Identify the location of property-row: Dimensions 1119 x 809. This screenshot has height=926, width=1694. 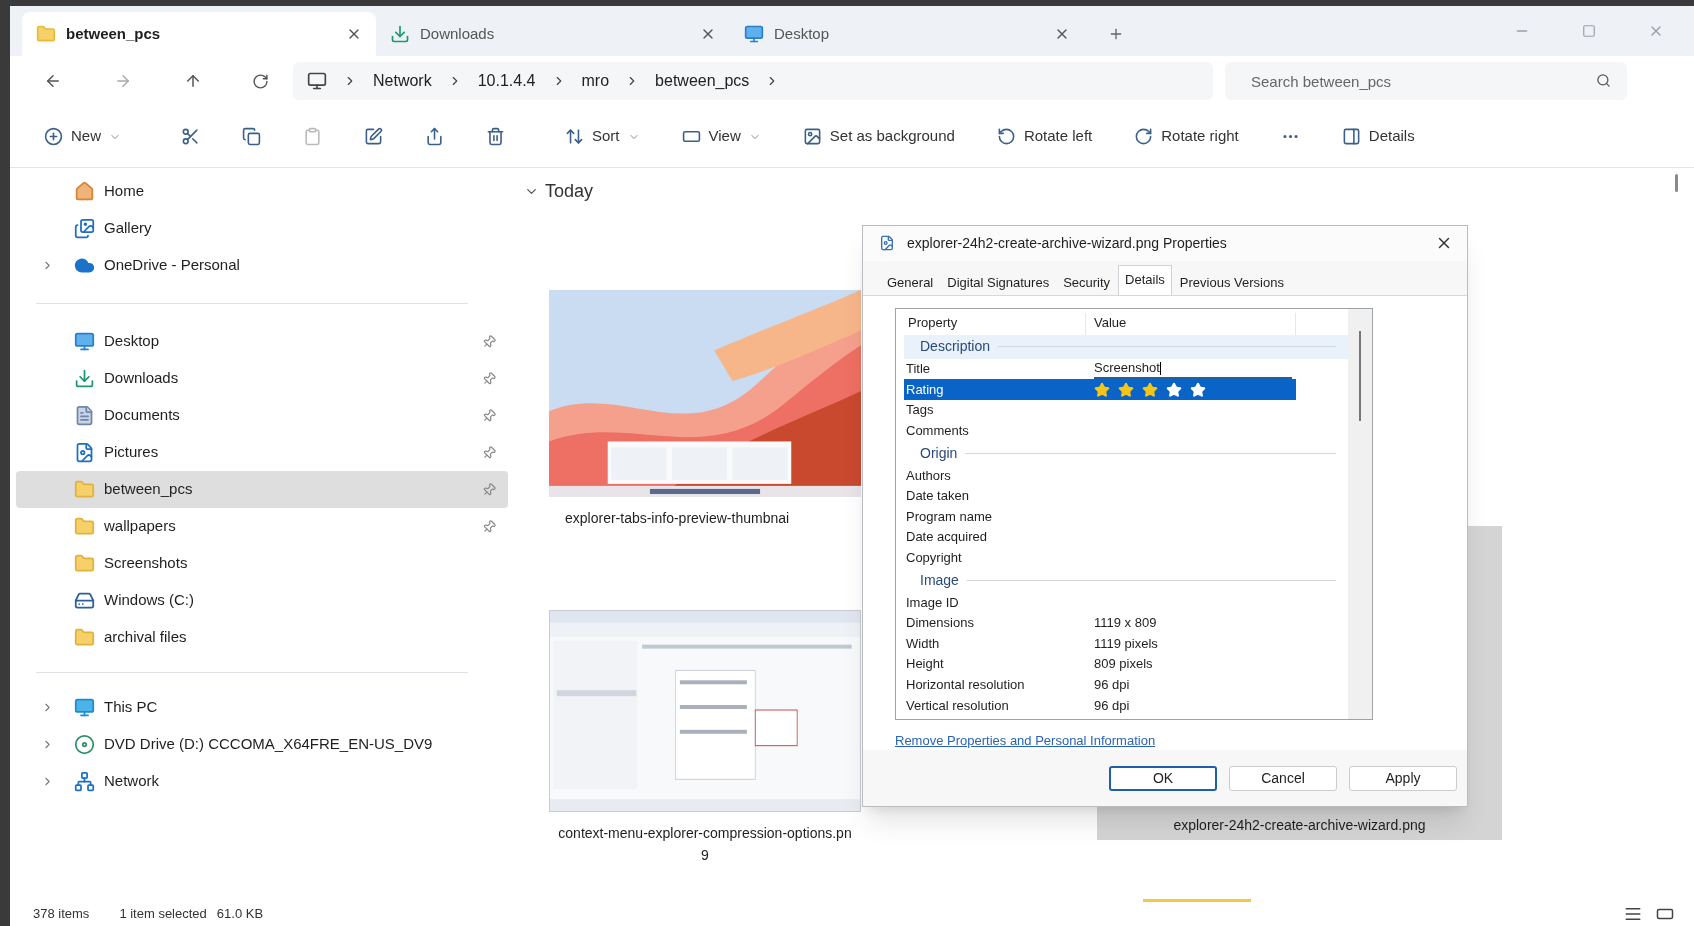
(1100, 623).